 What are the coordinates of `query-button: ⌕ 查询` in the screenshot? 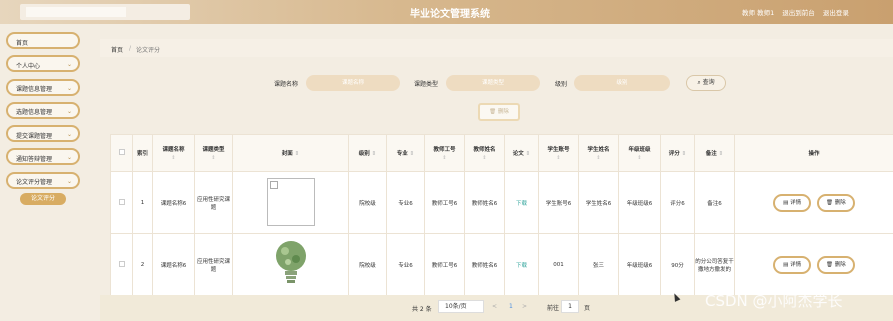 It's located at (706, 83).